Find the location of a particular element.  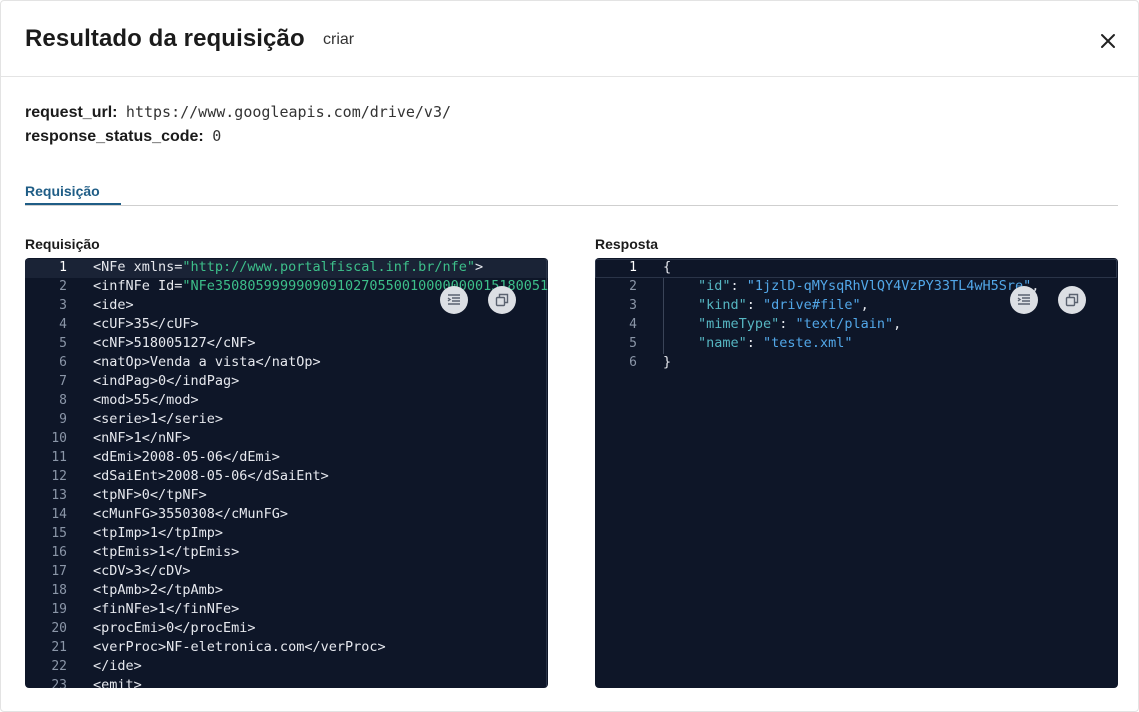

close-button is located at coordinates (1108, 41).